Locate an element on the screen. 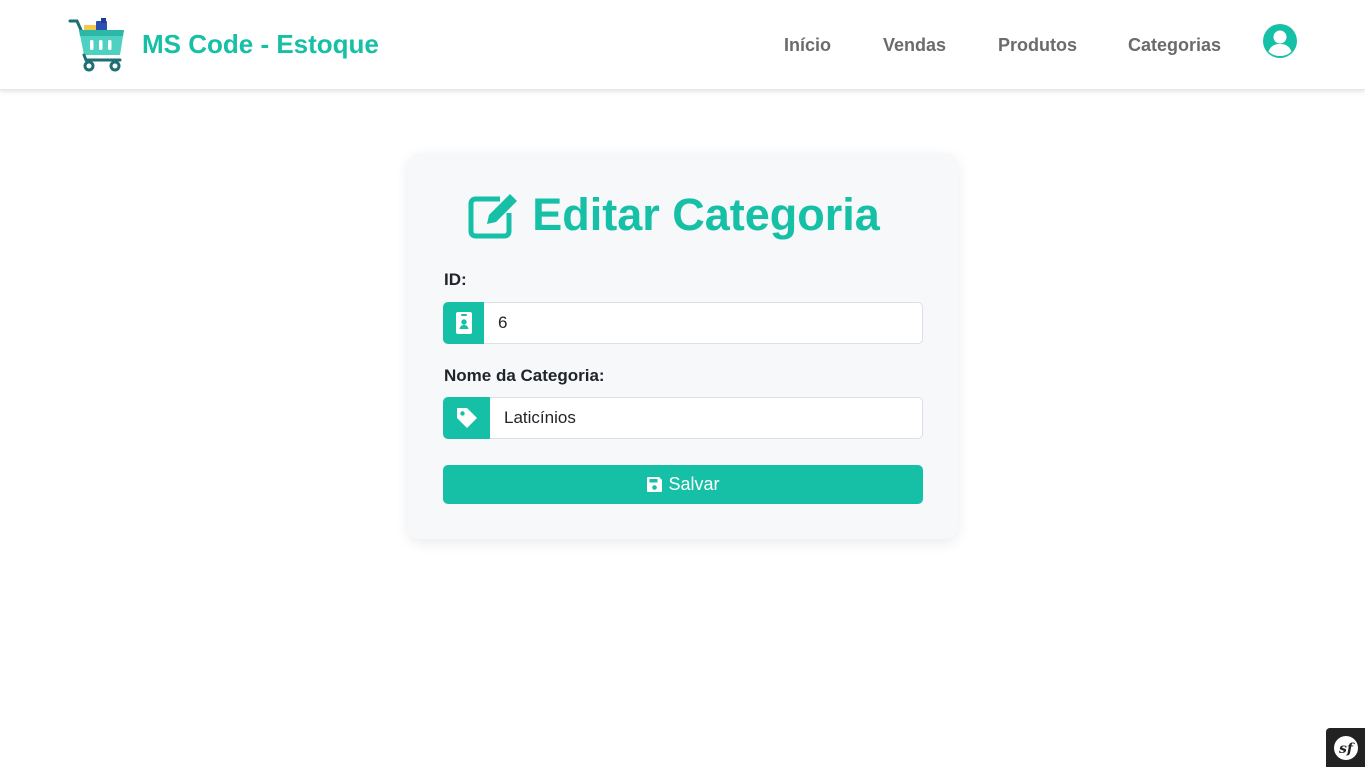 The image size is (1365, 767). category-name-input-group is located at coordinates (683, 418).